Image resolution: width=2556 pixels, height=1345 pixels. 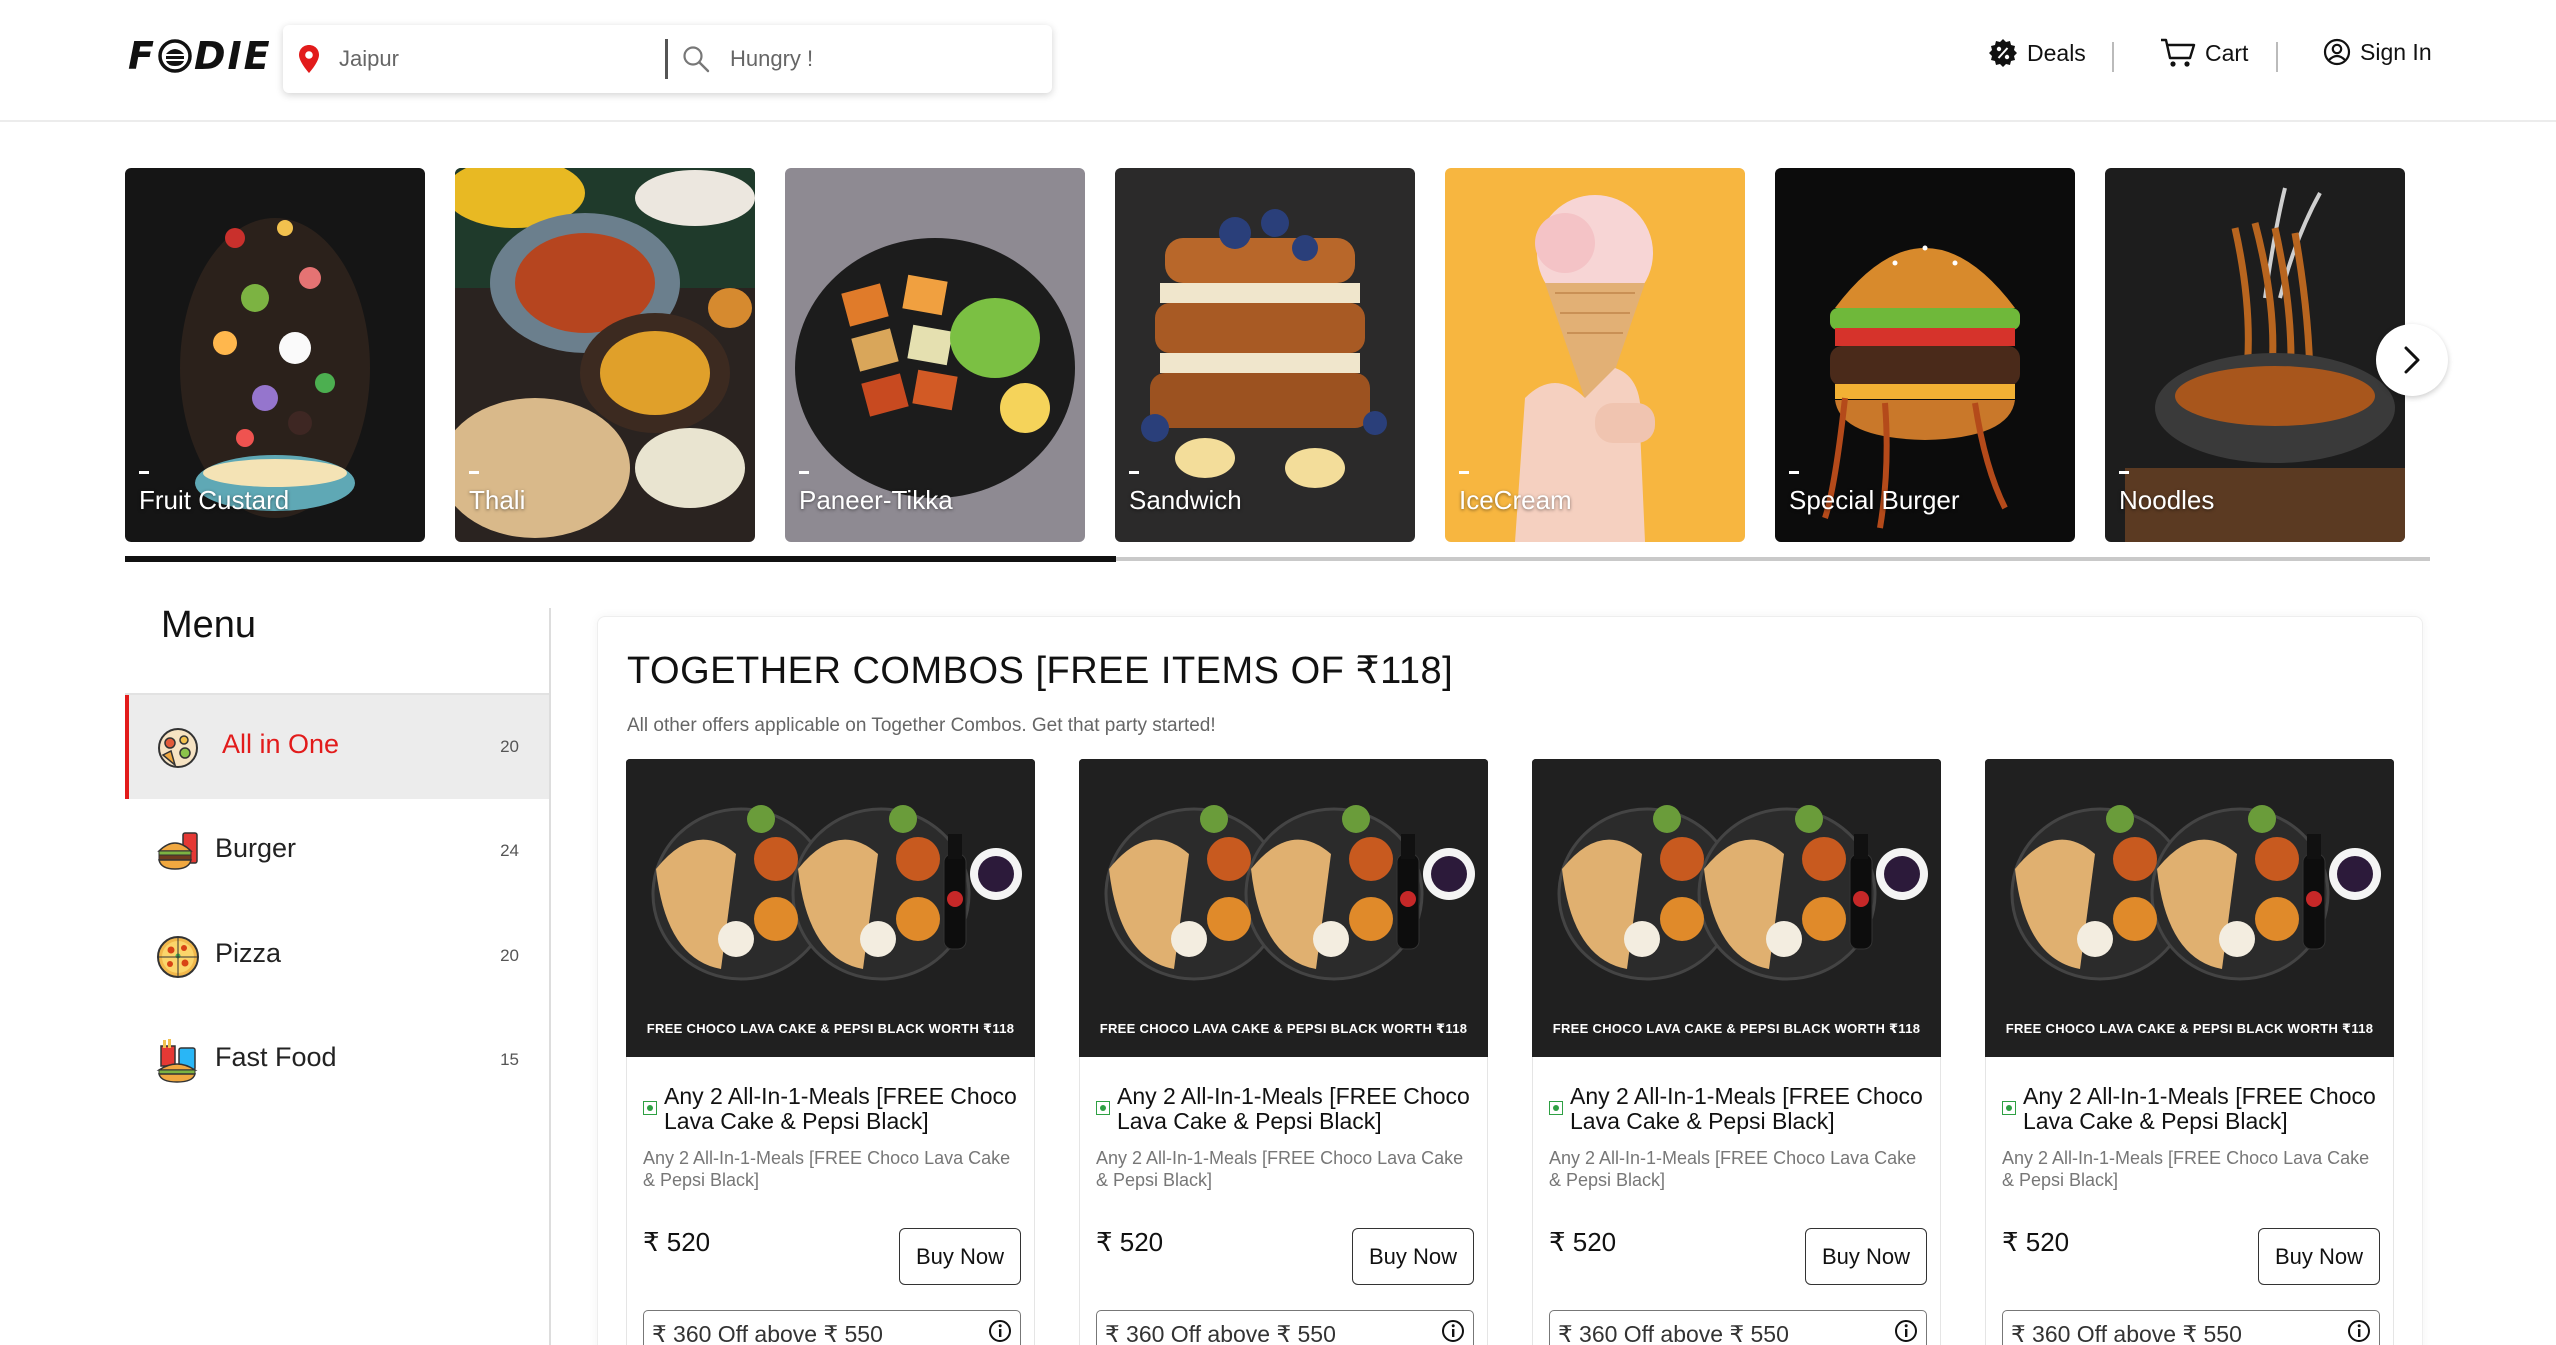 I want to click on location-field: Jaipur, so click(x=475, y=59).